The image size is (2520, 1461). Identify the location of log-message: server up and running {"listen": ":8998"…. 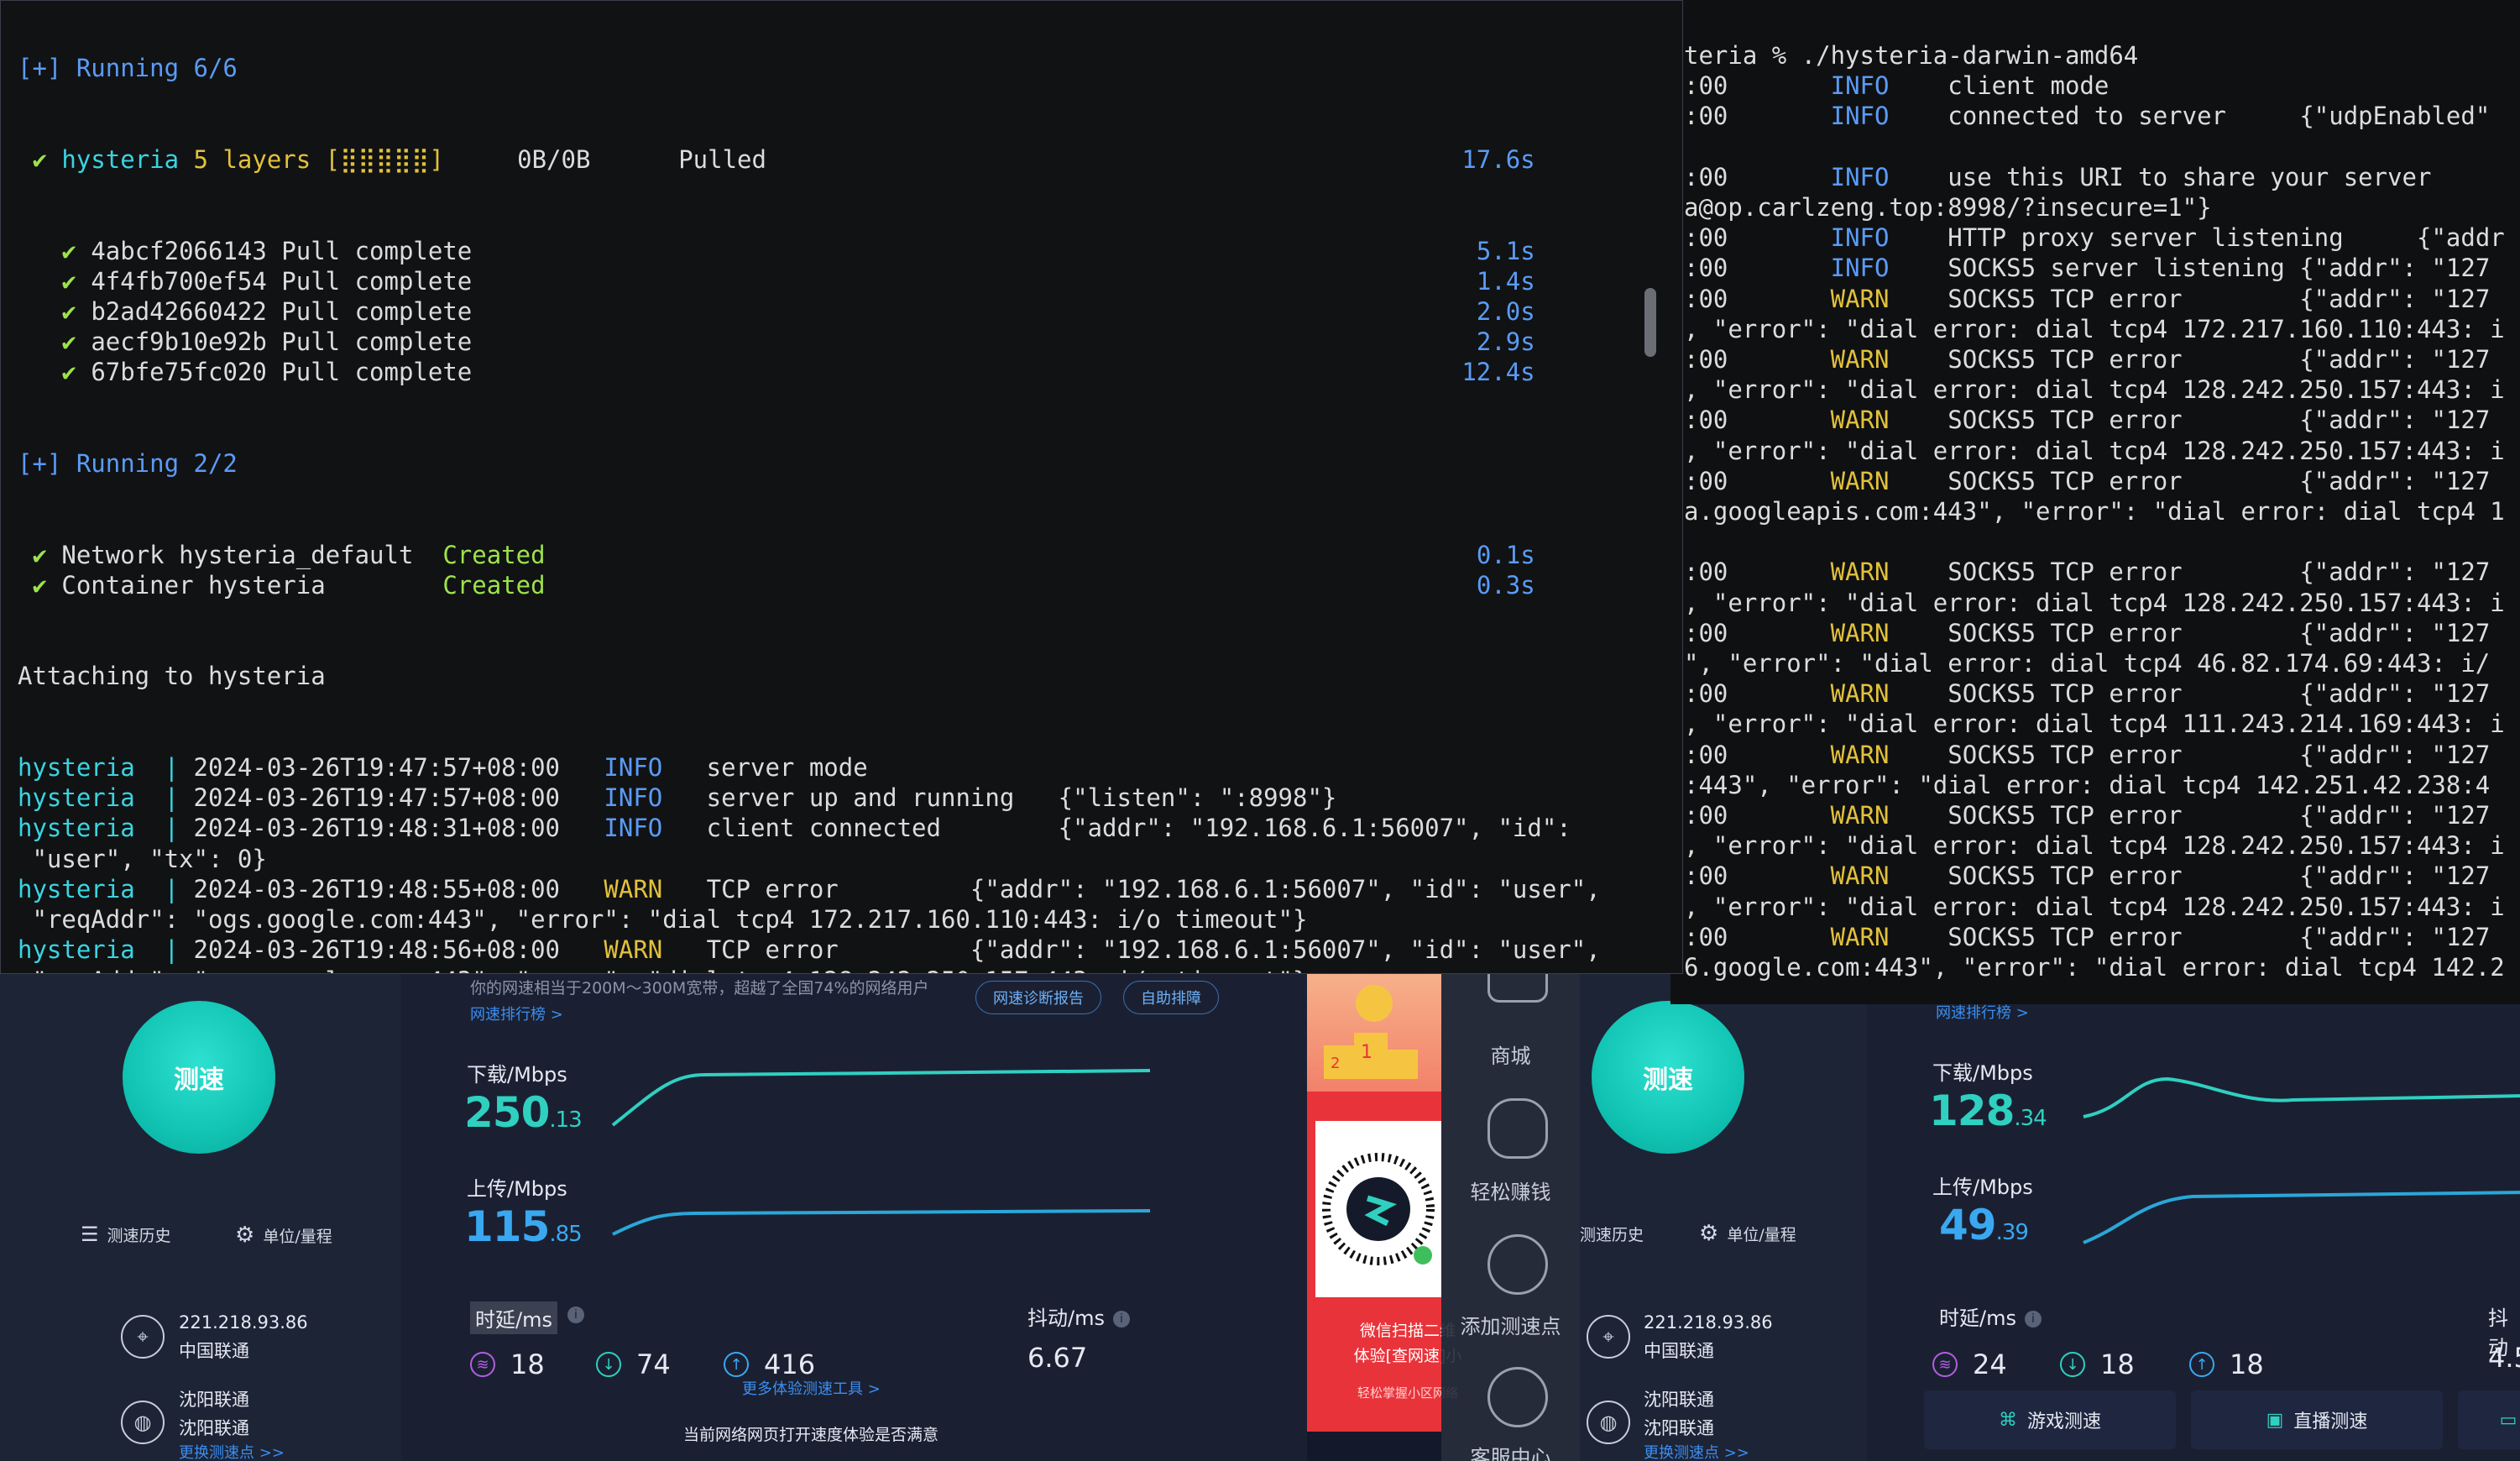
(999, 798).